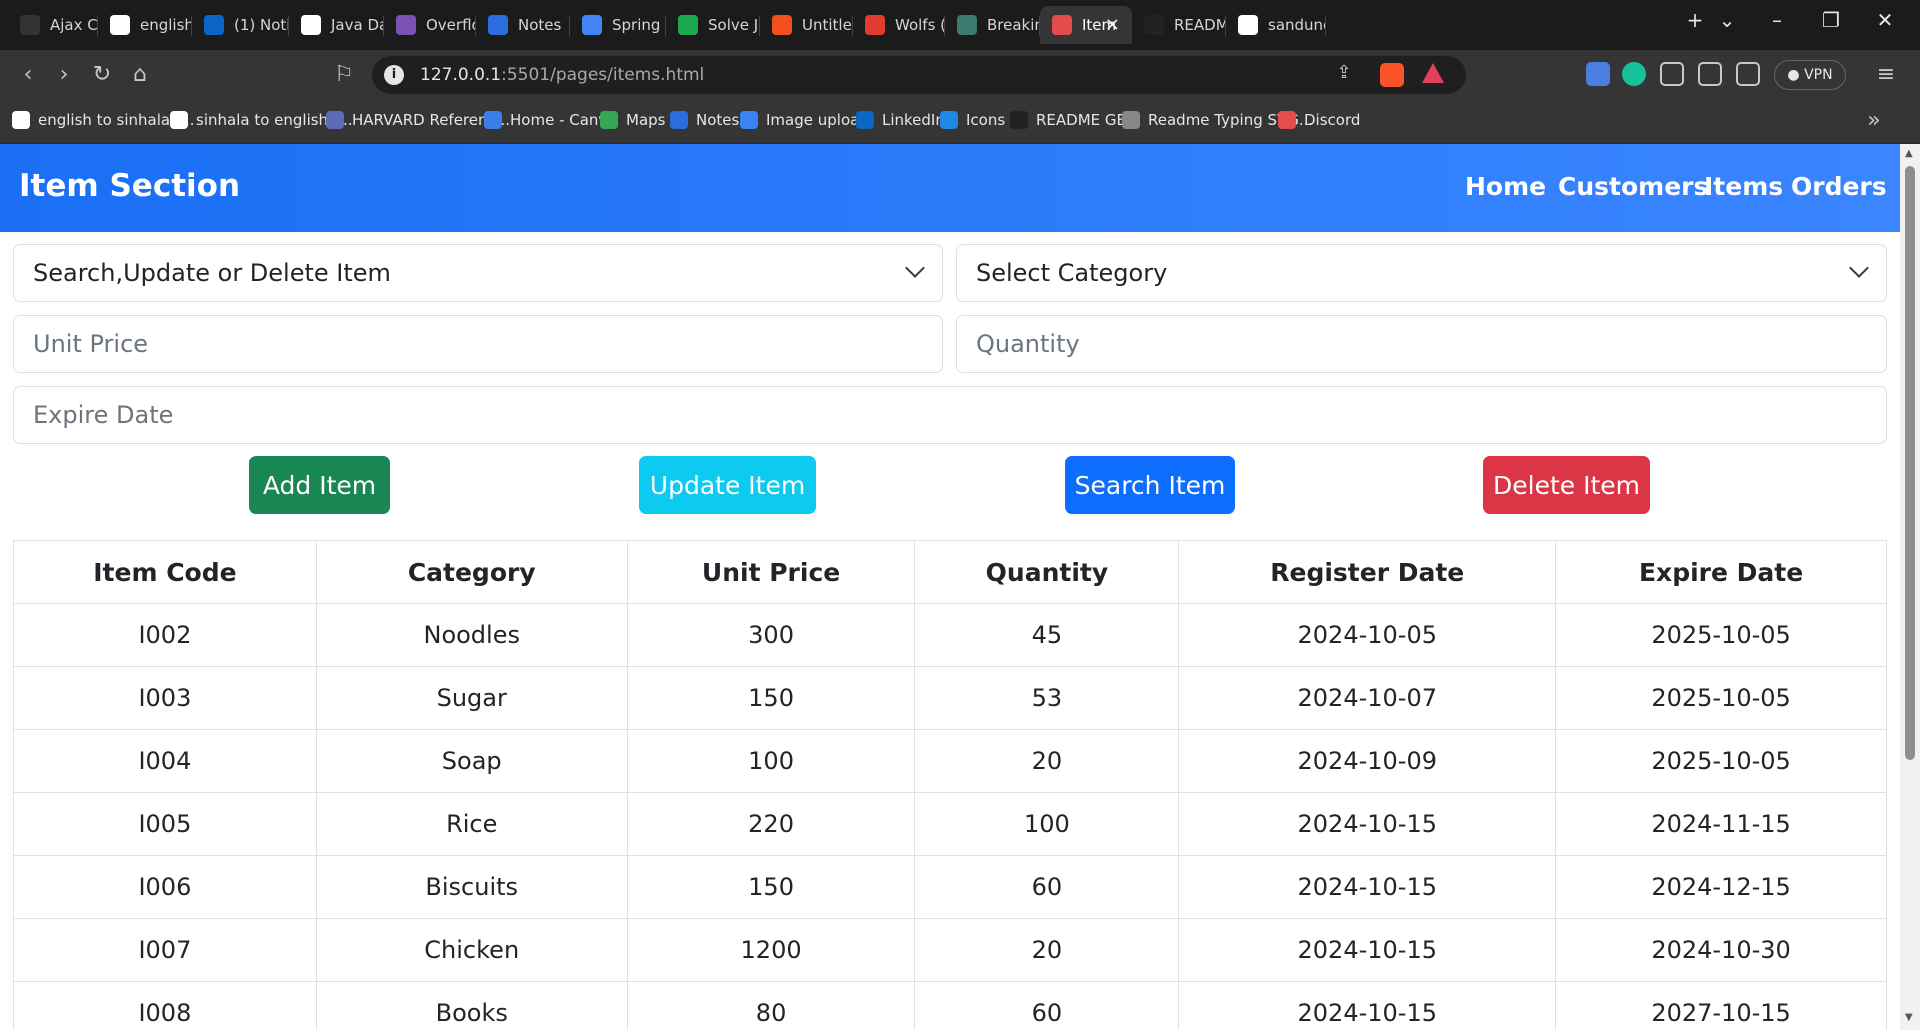  I want to click on bookmark-item: Icons, so click(972, 120).